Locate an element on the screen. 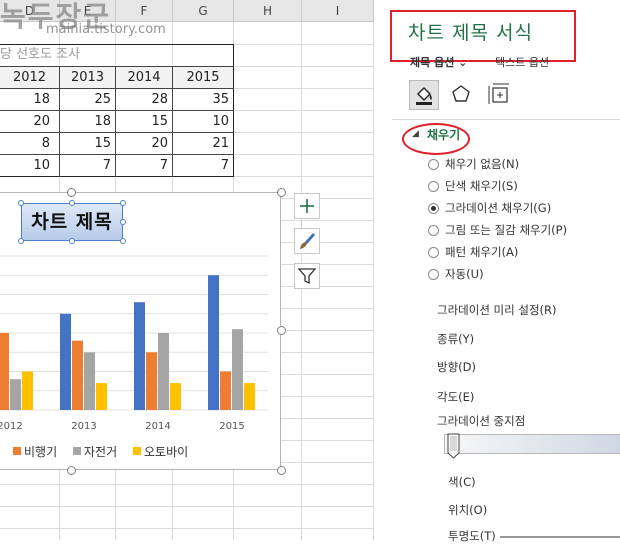 This screenshot has height=544, width=620. header-cell-2013: 2013 is located at coordinates (87, 78).